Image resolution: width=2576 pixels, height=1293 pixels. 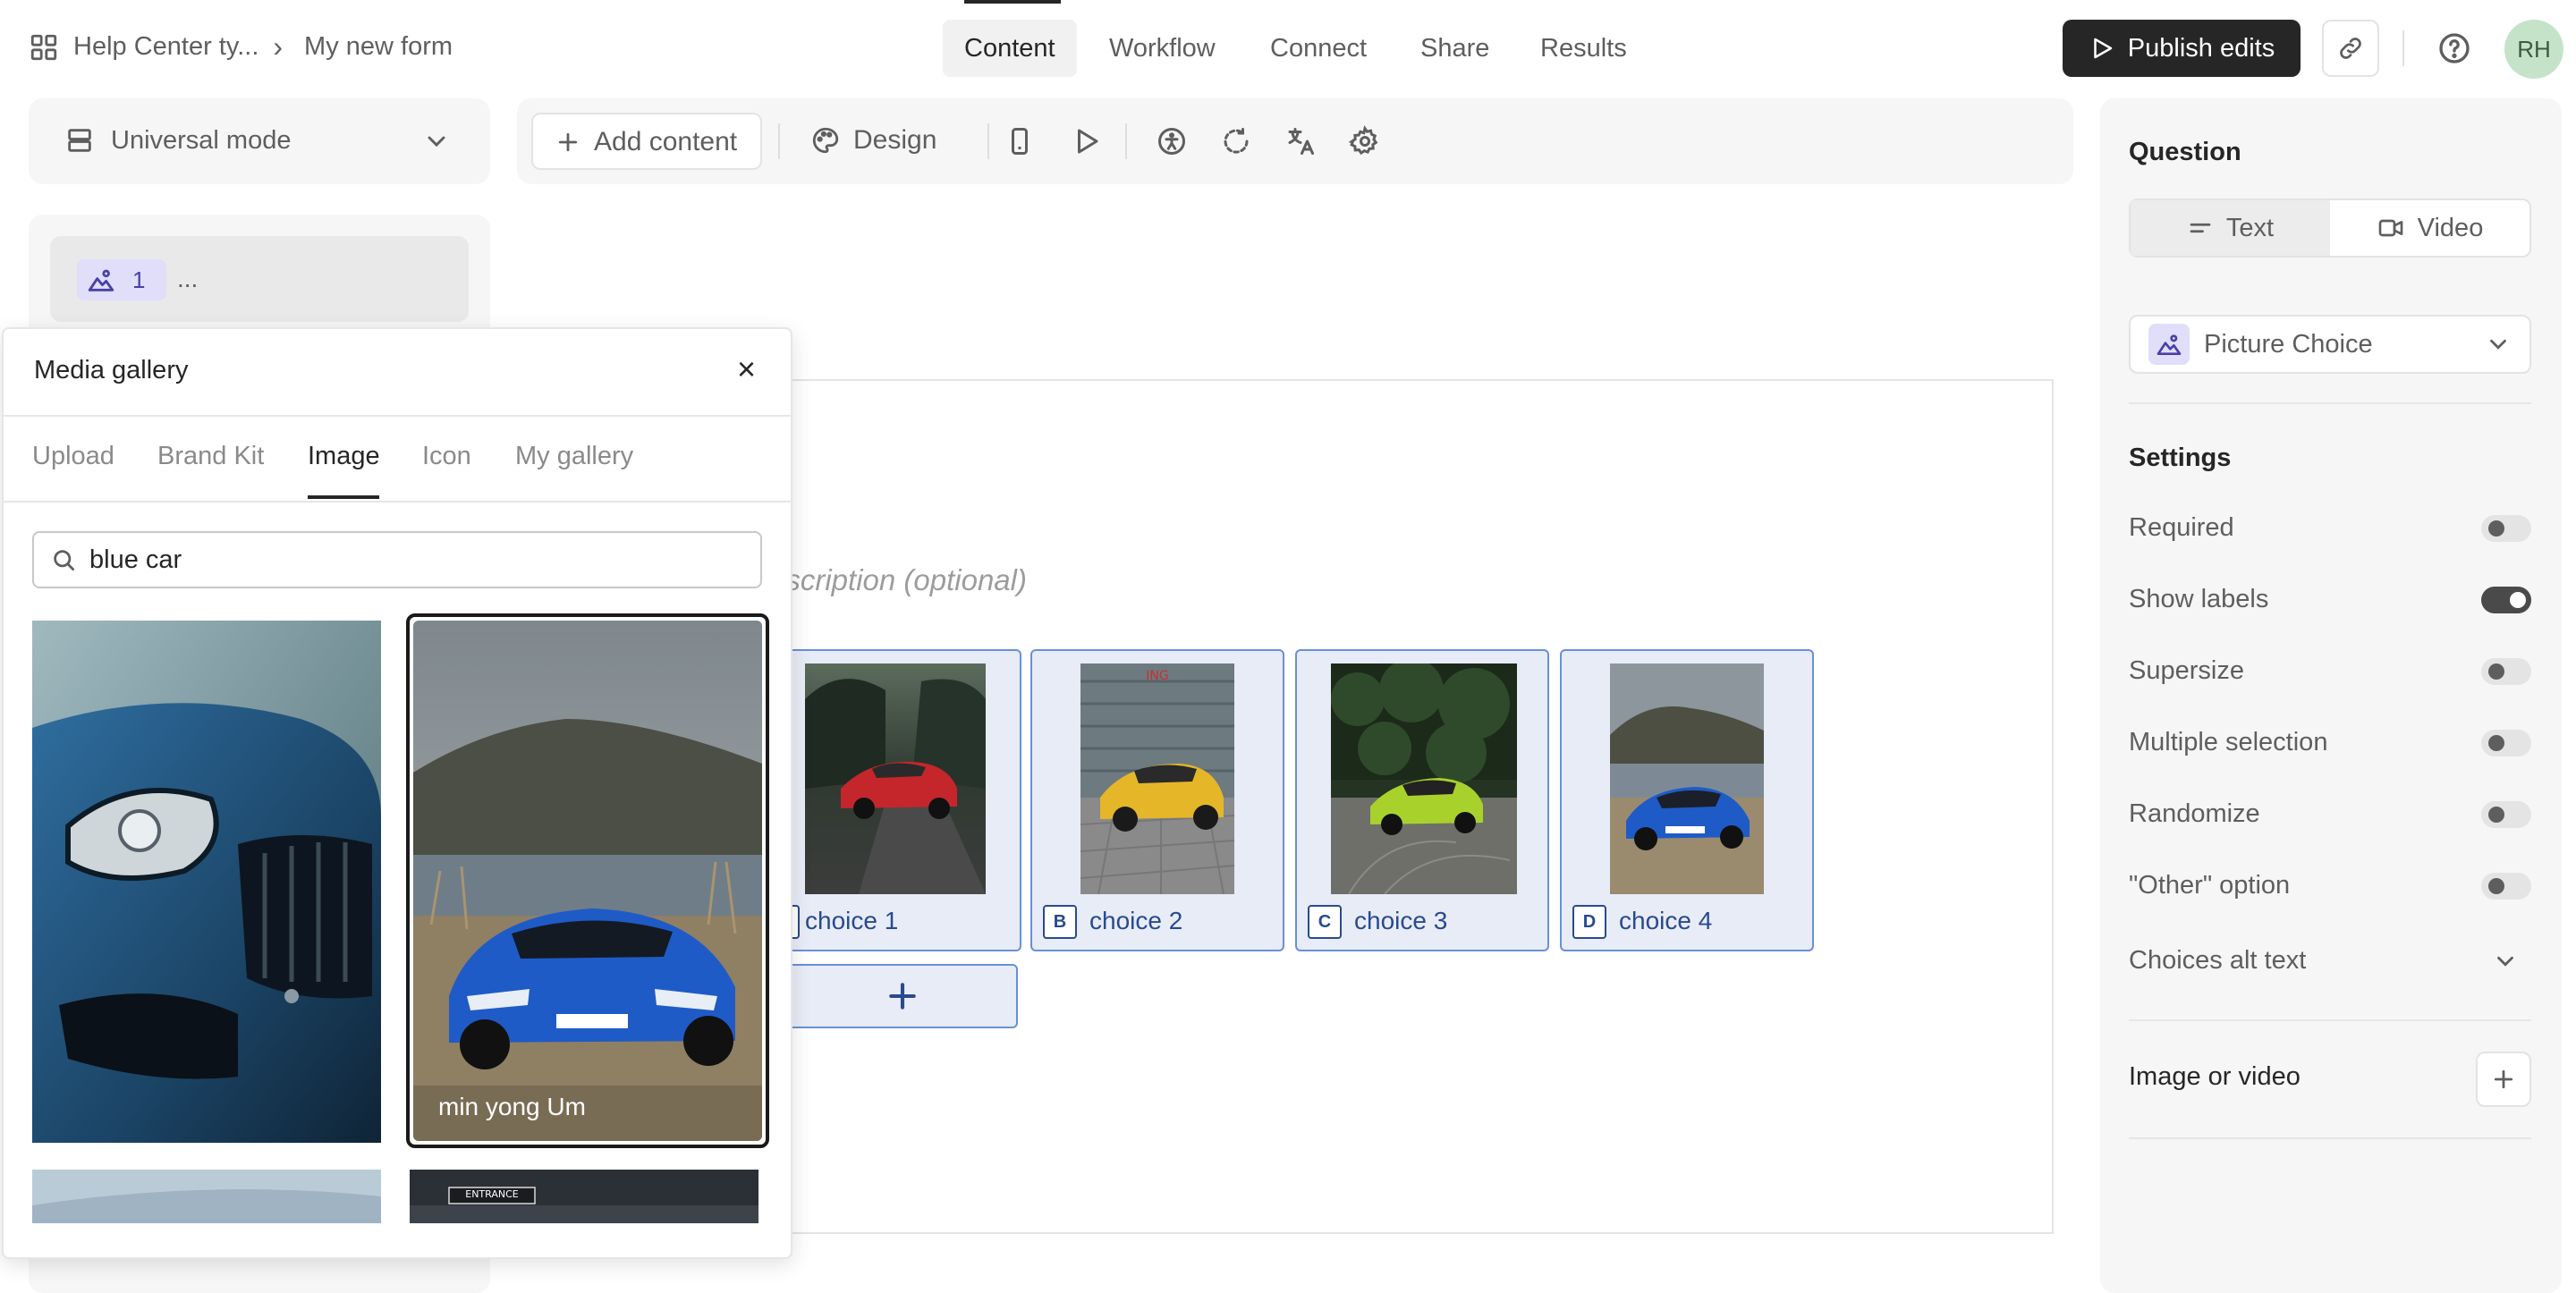 I want to click on randomize-toggle, so click(x=2506, y=814).